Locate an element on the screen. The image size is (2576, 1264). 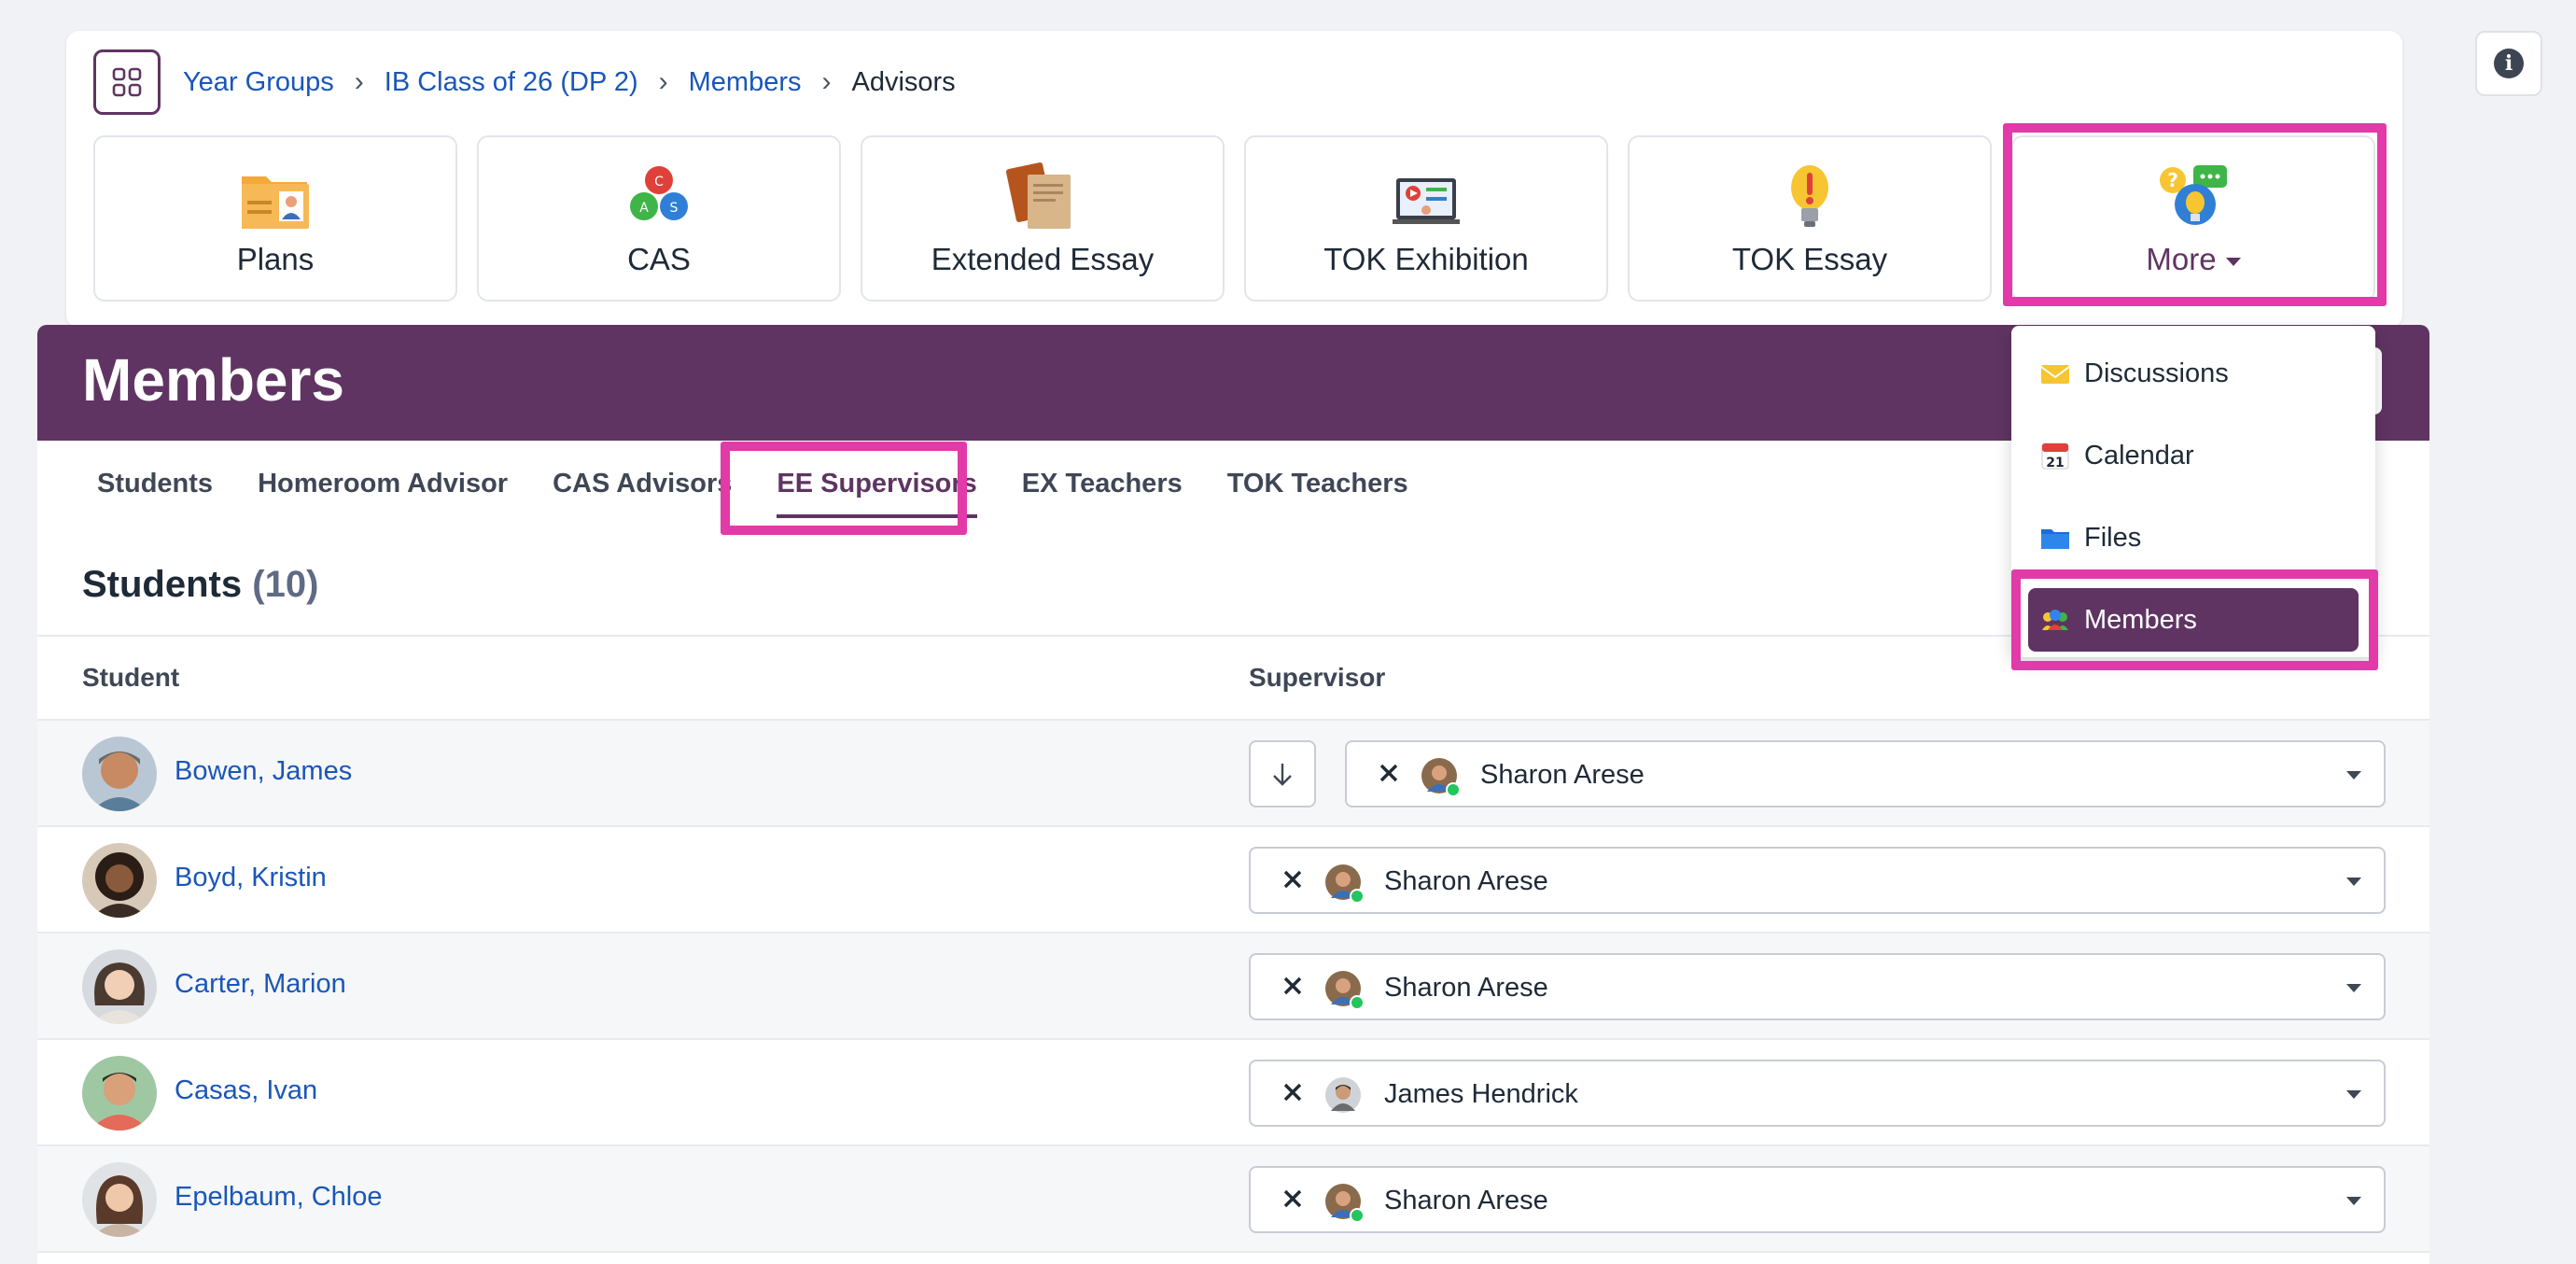
section-title-text: Students is located at coordinates (162, 584).